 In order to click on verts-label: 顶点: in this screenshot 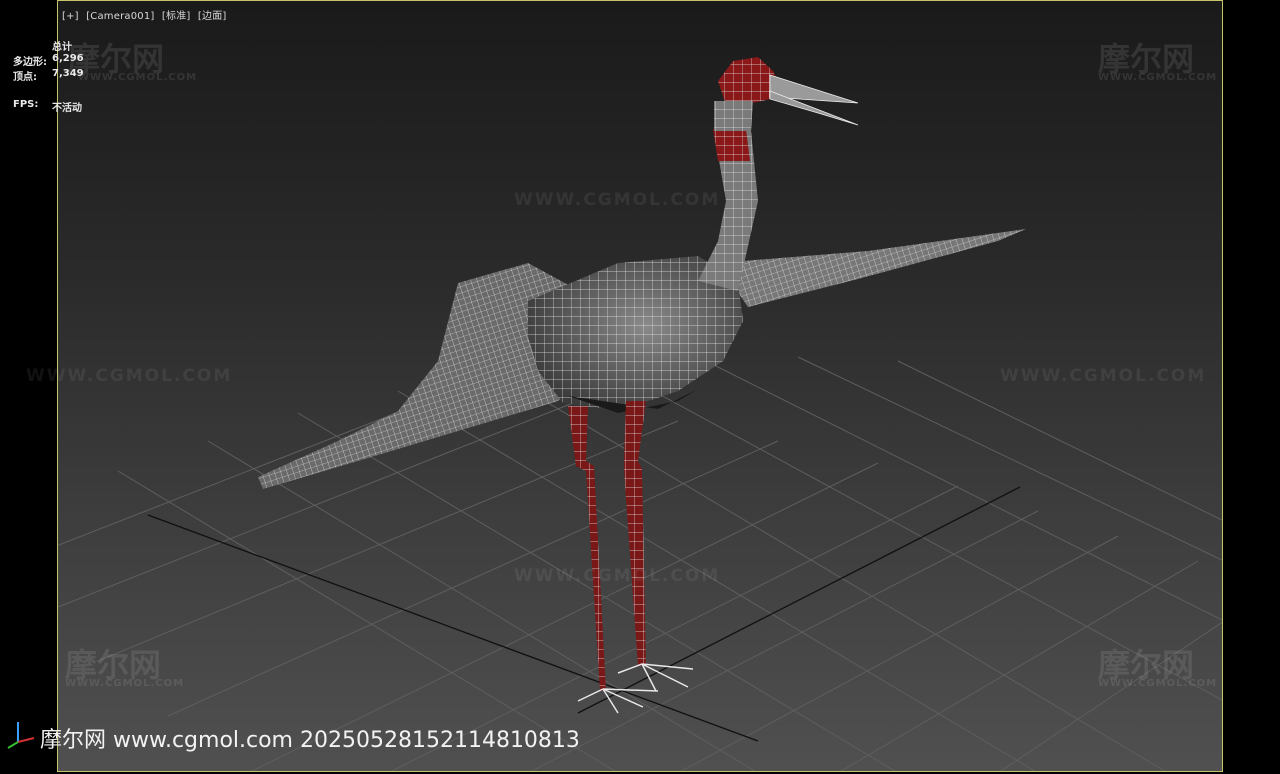, I will do `click(25, 77)`.